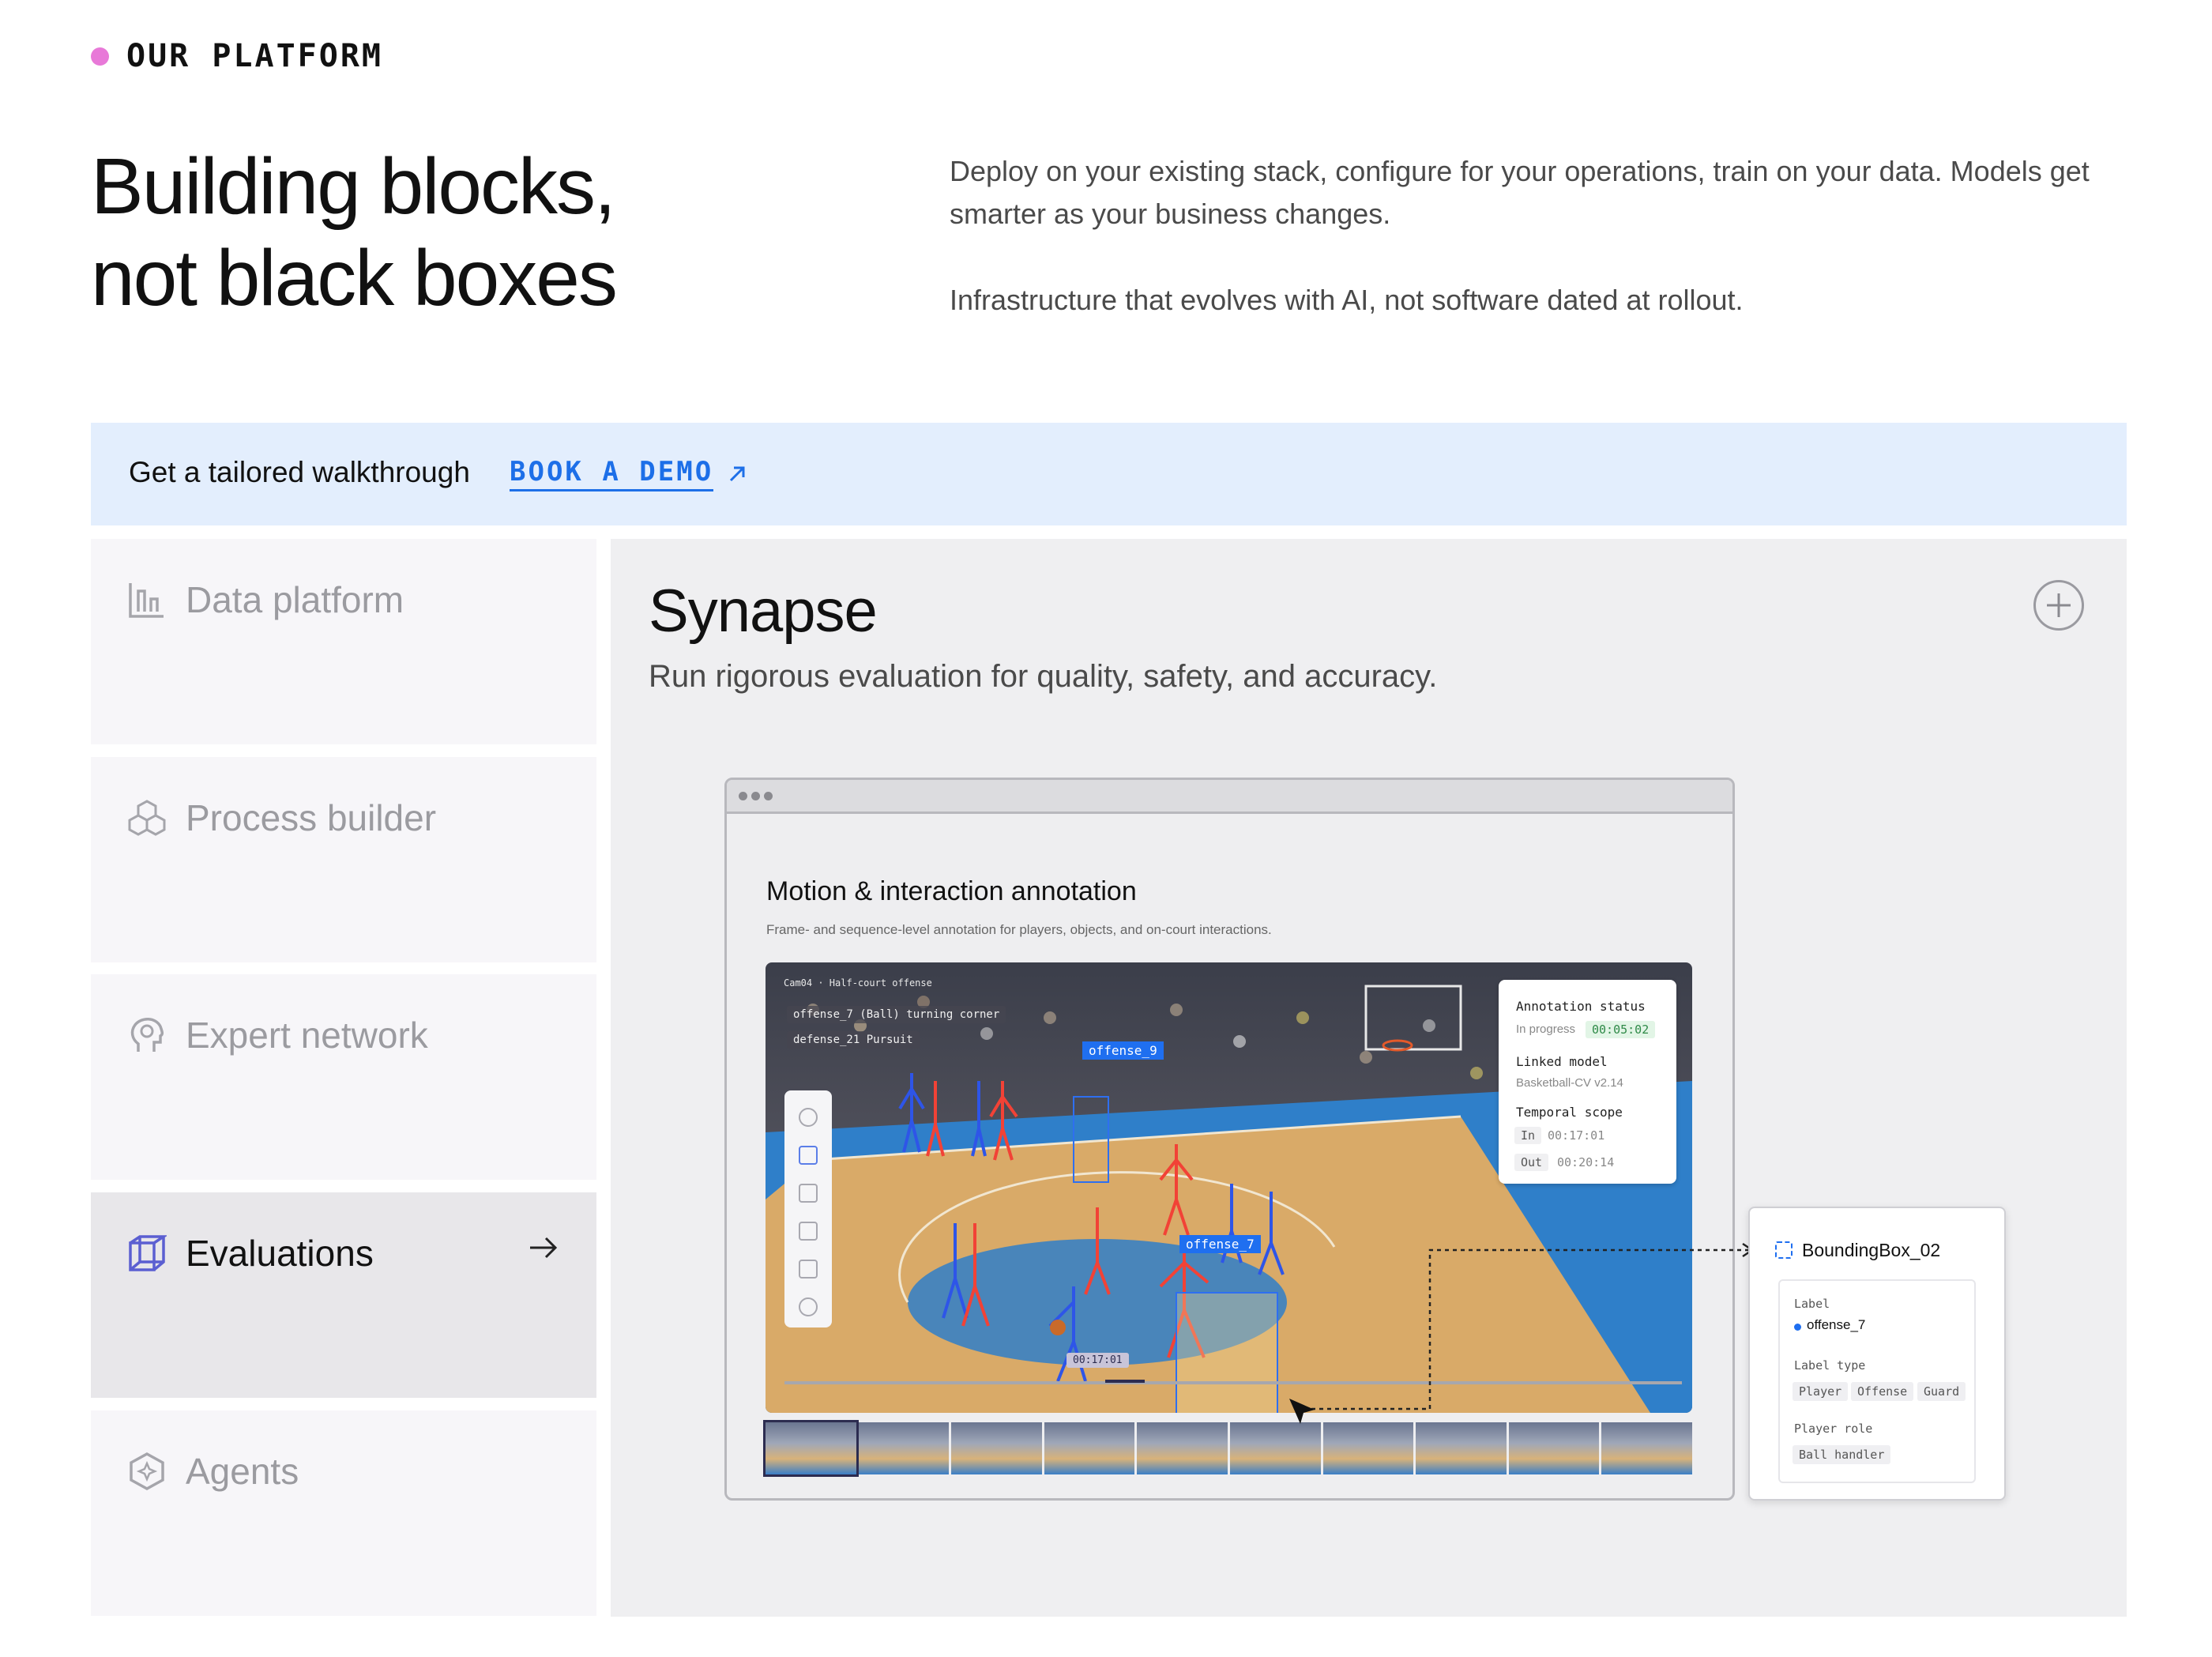 The height and width of the screenshot is (1657, 2212). Describe the element at coordinates (809, 1117) in the screenshot. I see `add-icon` at that location.